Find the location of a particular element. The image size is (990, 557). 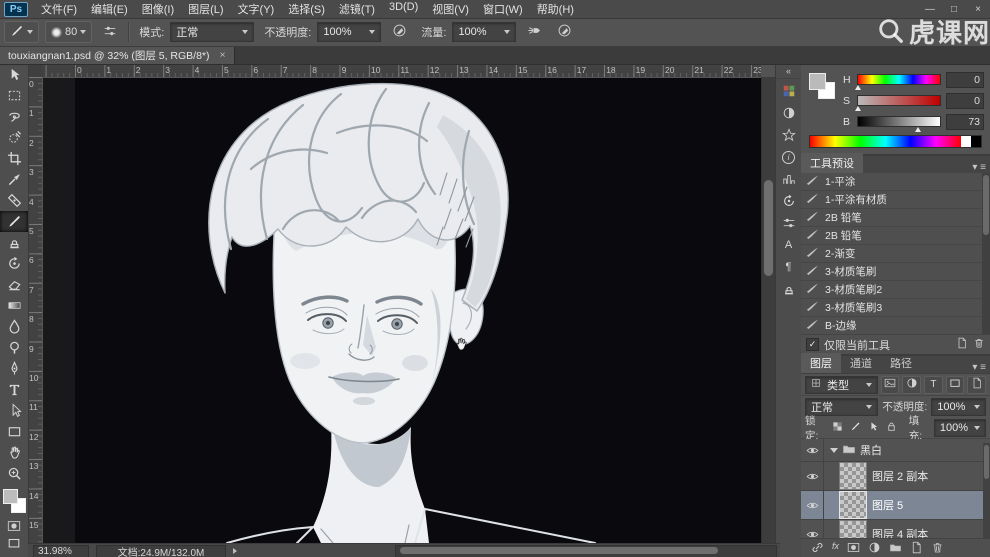

eraser-tool is located at coordinates (14, 284).